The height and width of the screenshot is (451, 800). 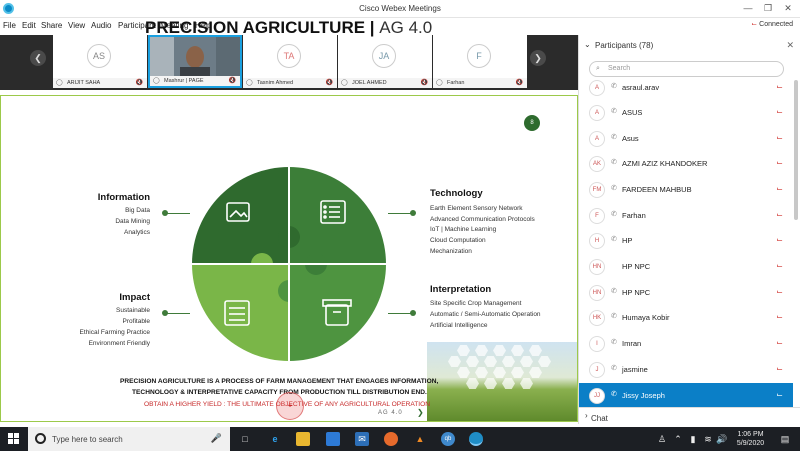 I want to click on menu-file: File, so click(x=9, y=25).